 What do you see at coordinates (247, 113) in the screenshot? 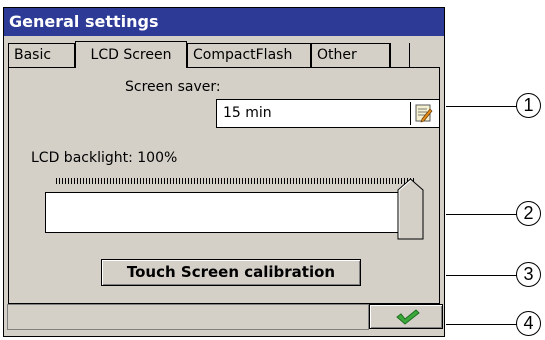
I see `screen-saver-value: 15 min` at bounding box center [247, 113].